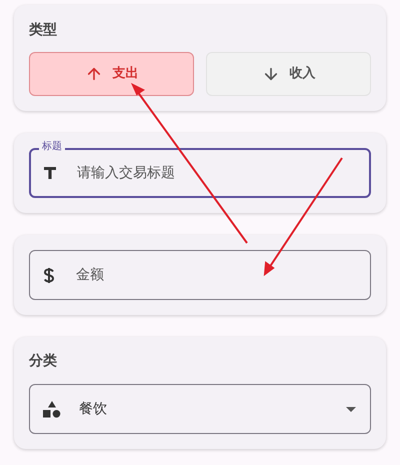 The image size is (400, 465). Describe the element at coordinates (50, 173) in the screenshot. I see `text-format-icon` at that location.